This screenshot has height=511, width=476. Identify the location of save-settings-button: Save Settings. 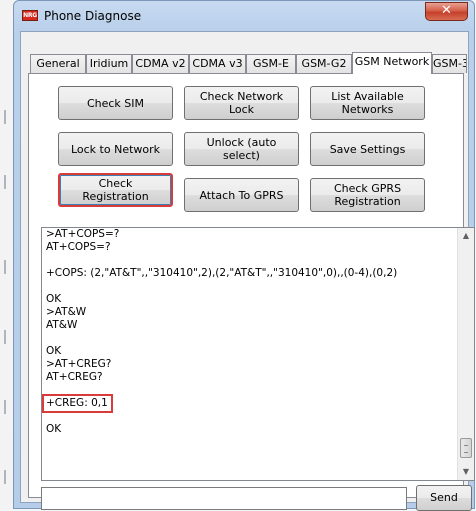
(367, 149).